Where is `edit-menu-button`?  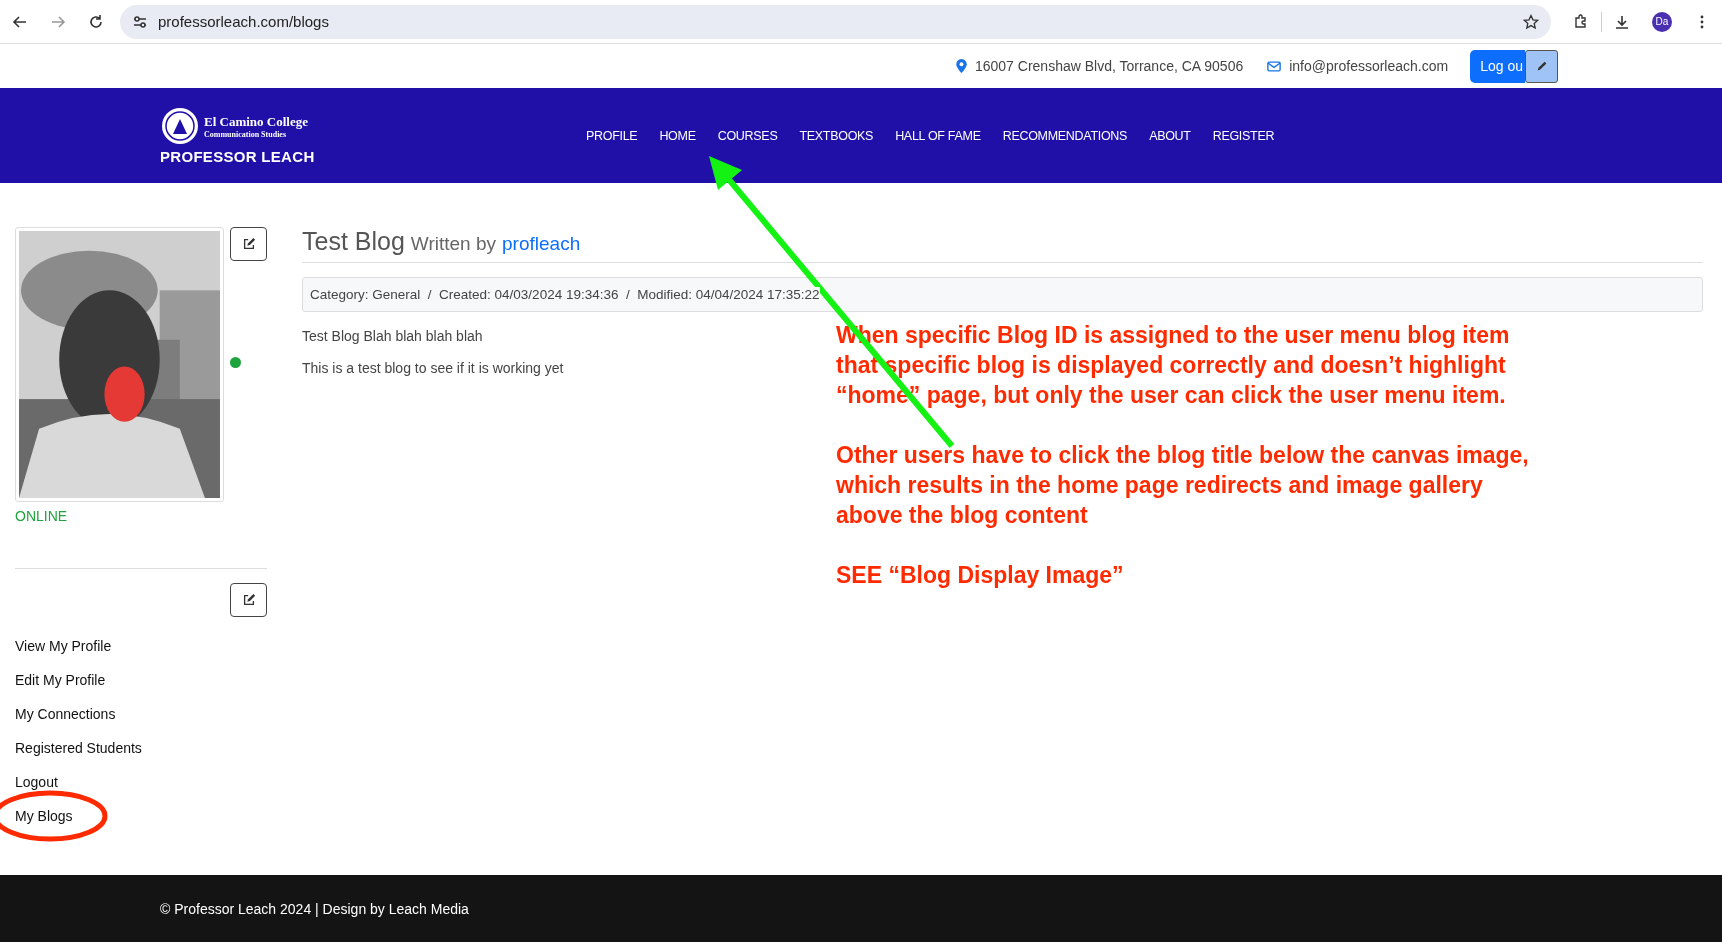
edit-menu-button is located at coordinates (248, 600).